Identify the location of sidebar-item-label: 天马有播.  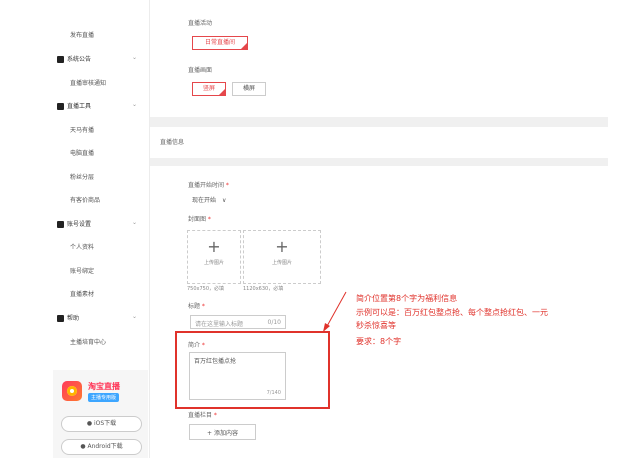
(82, 130).